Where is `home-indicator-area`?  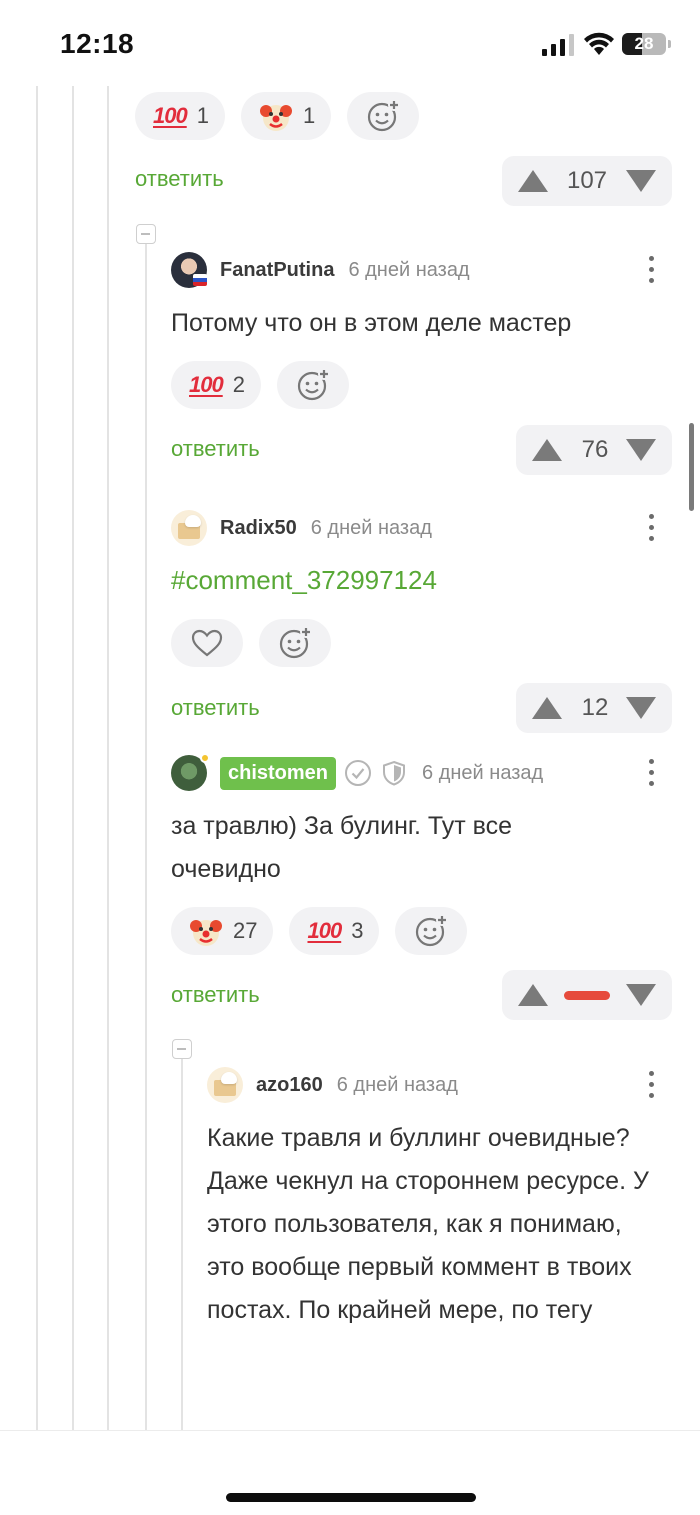
home-indicator-area is located at coordinates (350, 1472).